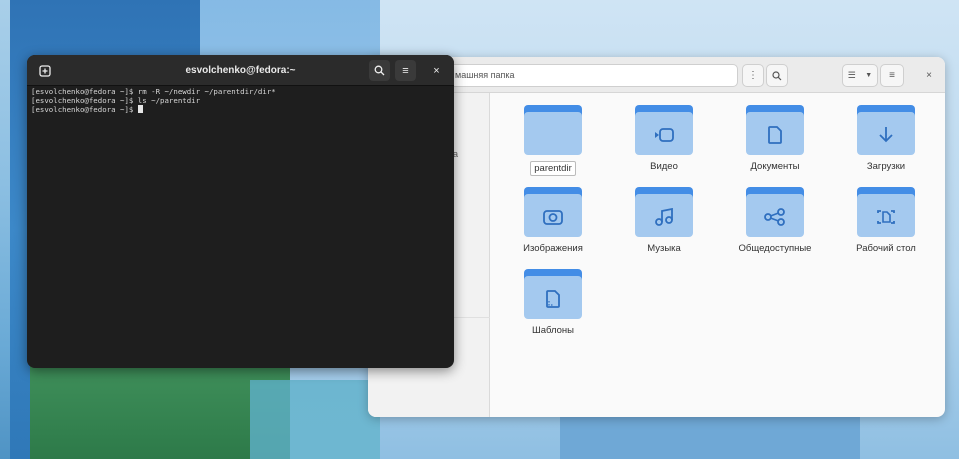  Describe the element at coordinates (886, 166) in the screenshot. I see `folder-label: Загрузки` at that location.